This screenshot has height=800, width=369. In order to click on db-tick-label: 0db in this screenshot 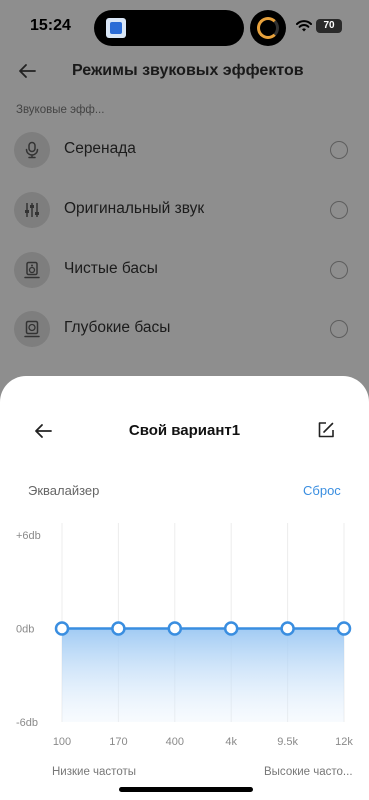, I will do `click(25, 630)`.